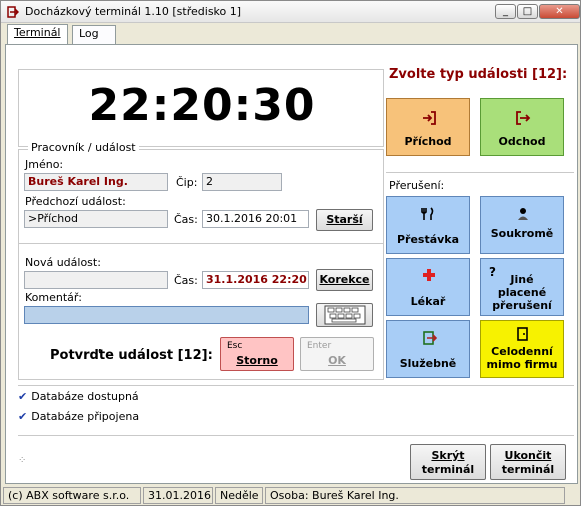 The image size is (581, 506). What do you see at coordinates (133, 11) in the screenshot?
I see `window-title: Docházkový terminál 1.10 [středisko 1]` at bounding box center [133, 11].